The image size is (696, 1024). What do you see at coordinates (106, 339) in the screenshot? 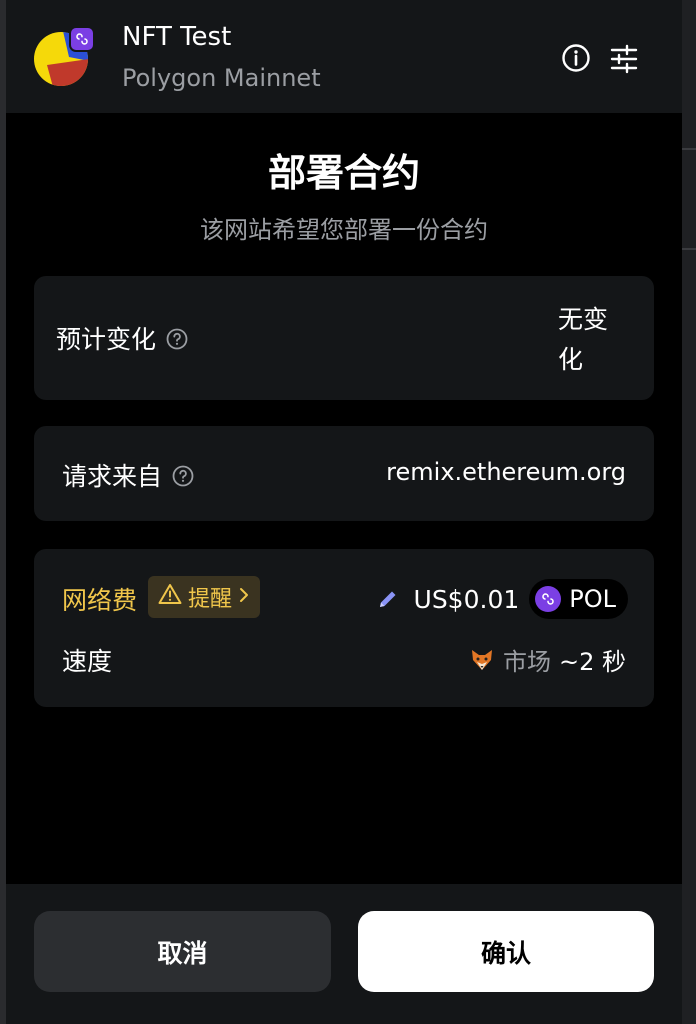
I see `estimated-changes-label: 预计变化` at bounding box center [106, 339].